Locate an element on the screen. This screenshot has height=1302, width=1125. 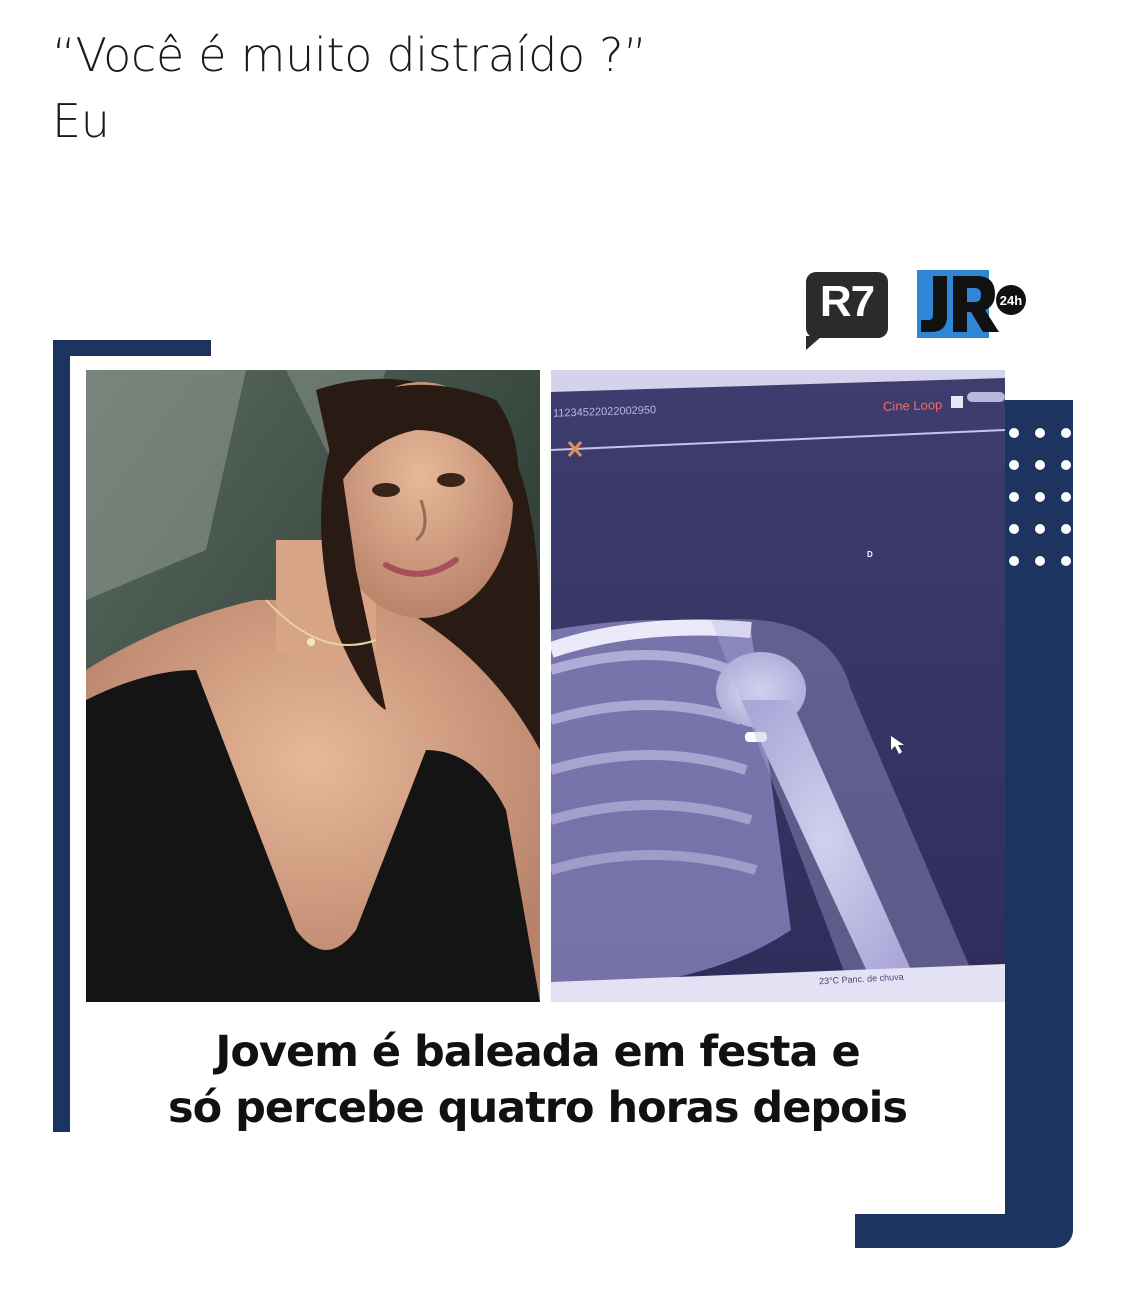
xray-cine-loop-label: Cine Loop is located at coordinates (912, 405).